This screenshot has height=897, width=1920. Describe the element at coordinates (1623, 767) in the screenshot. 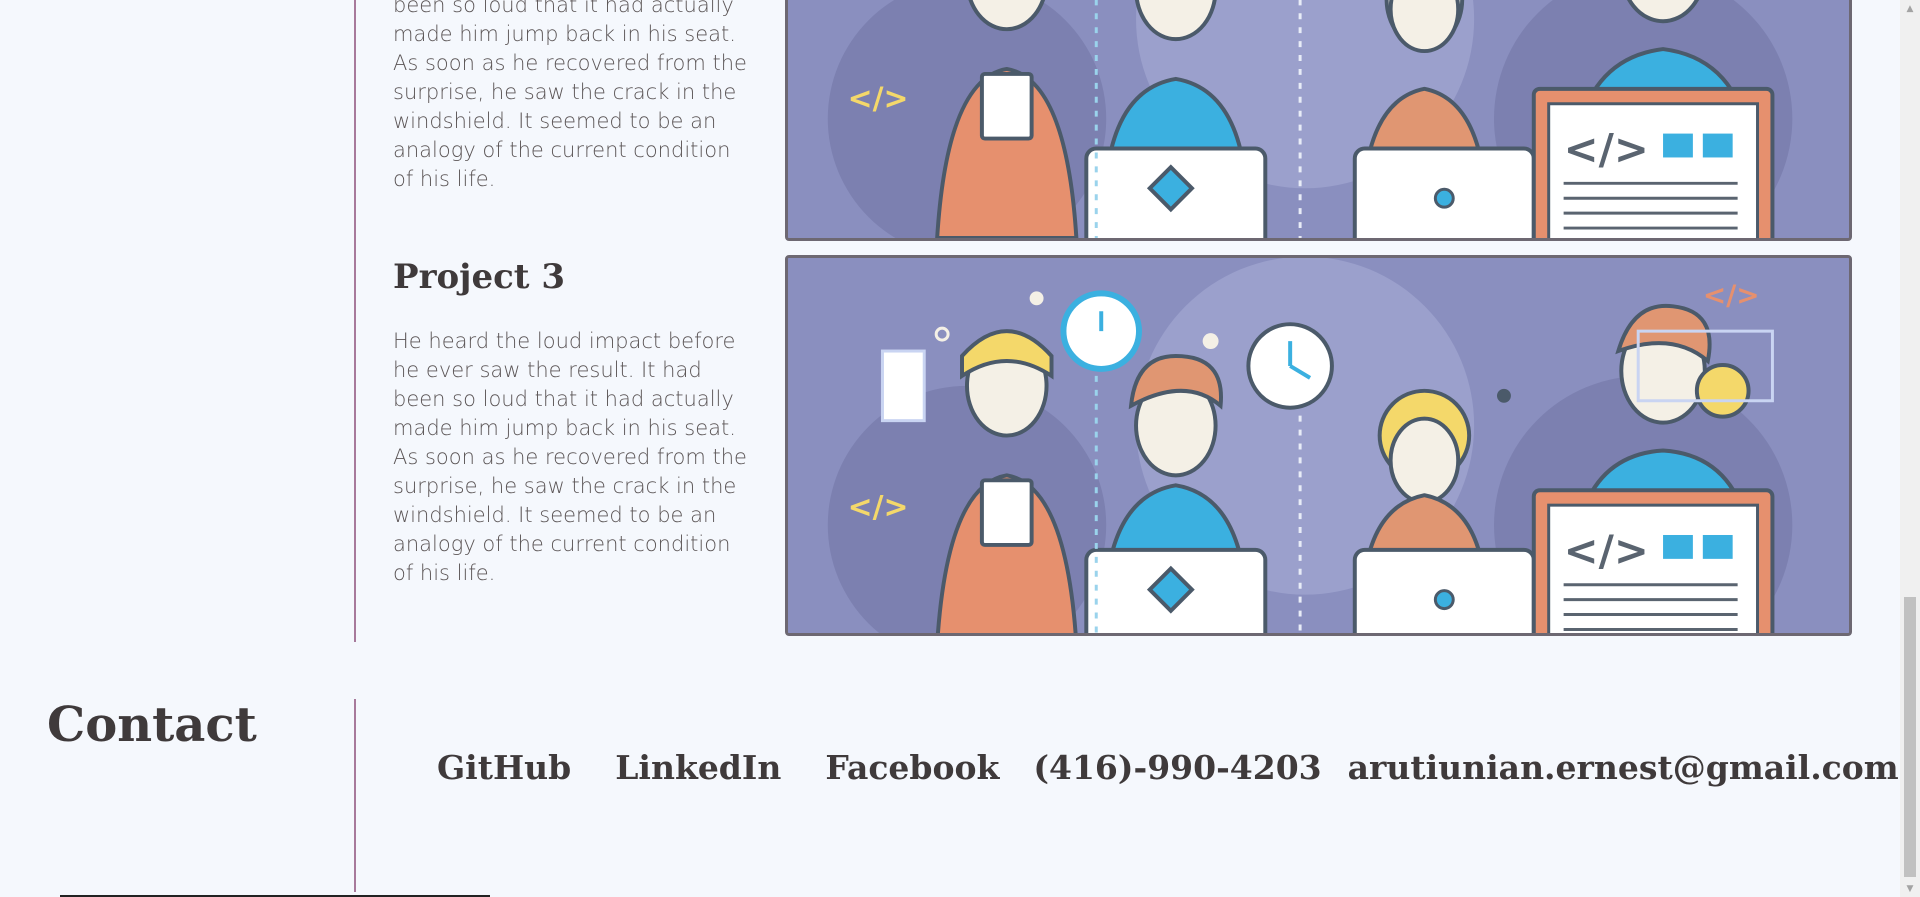

I see `email-link: arutiunian.ernest@gmail.com` at that location.